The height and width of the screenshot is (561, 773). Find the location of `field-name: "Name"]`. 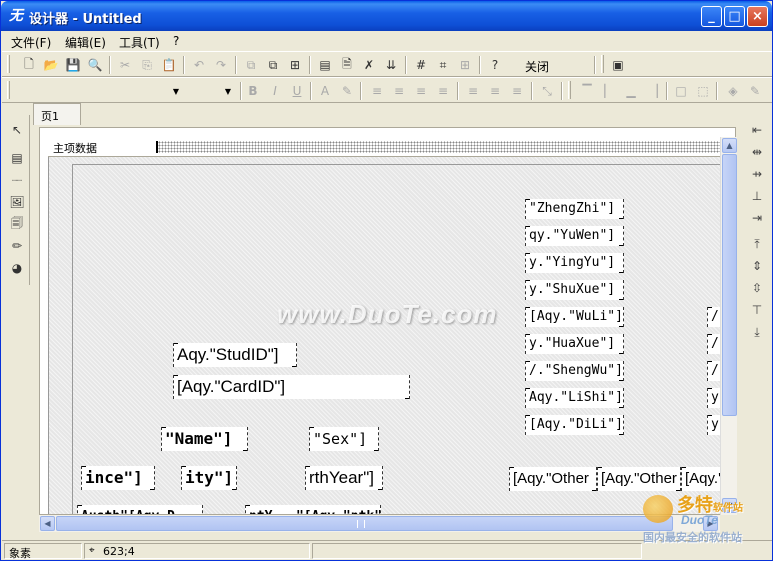

field-name: "Name"] is located at coordinates (204, 439).